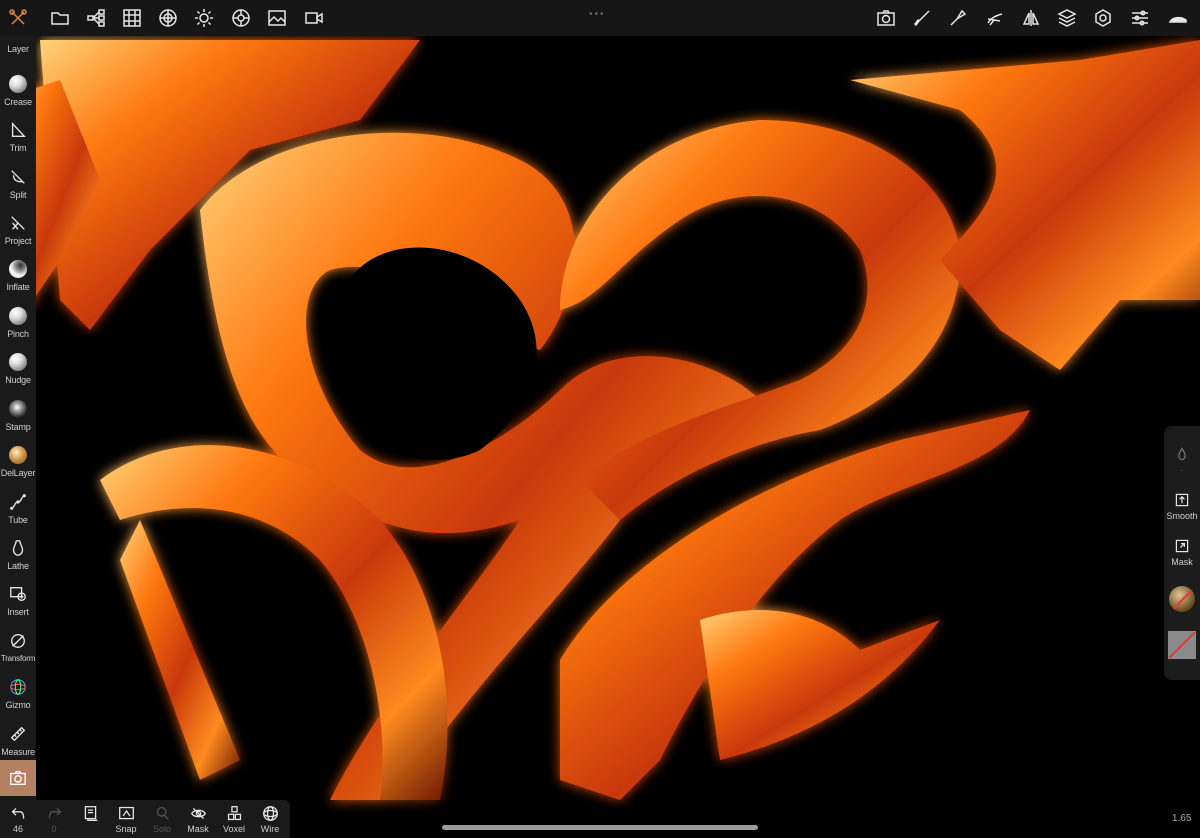 This screenshot has height=838, width=1200. I want to click on material-preset-button, so click(1182, 599).